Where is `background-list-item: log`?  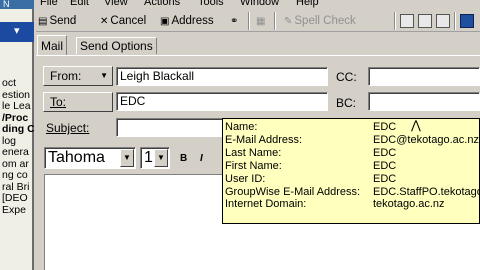
background-list-item: log is located at coordinates (17, 142).